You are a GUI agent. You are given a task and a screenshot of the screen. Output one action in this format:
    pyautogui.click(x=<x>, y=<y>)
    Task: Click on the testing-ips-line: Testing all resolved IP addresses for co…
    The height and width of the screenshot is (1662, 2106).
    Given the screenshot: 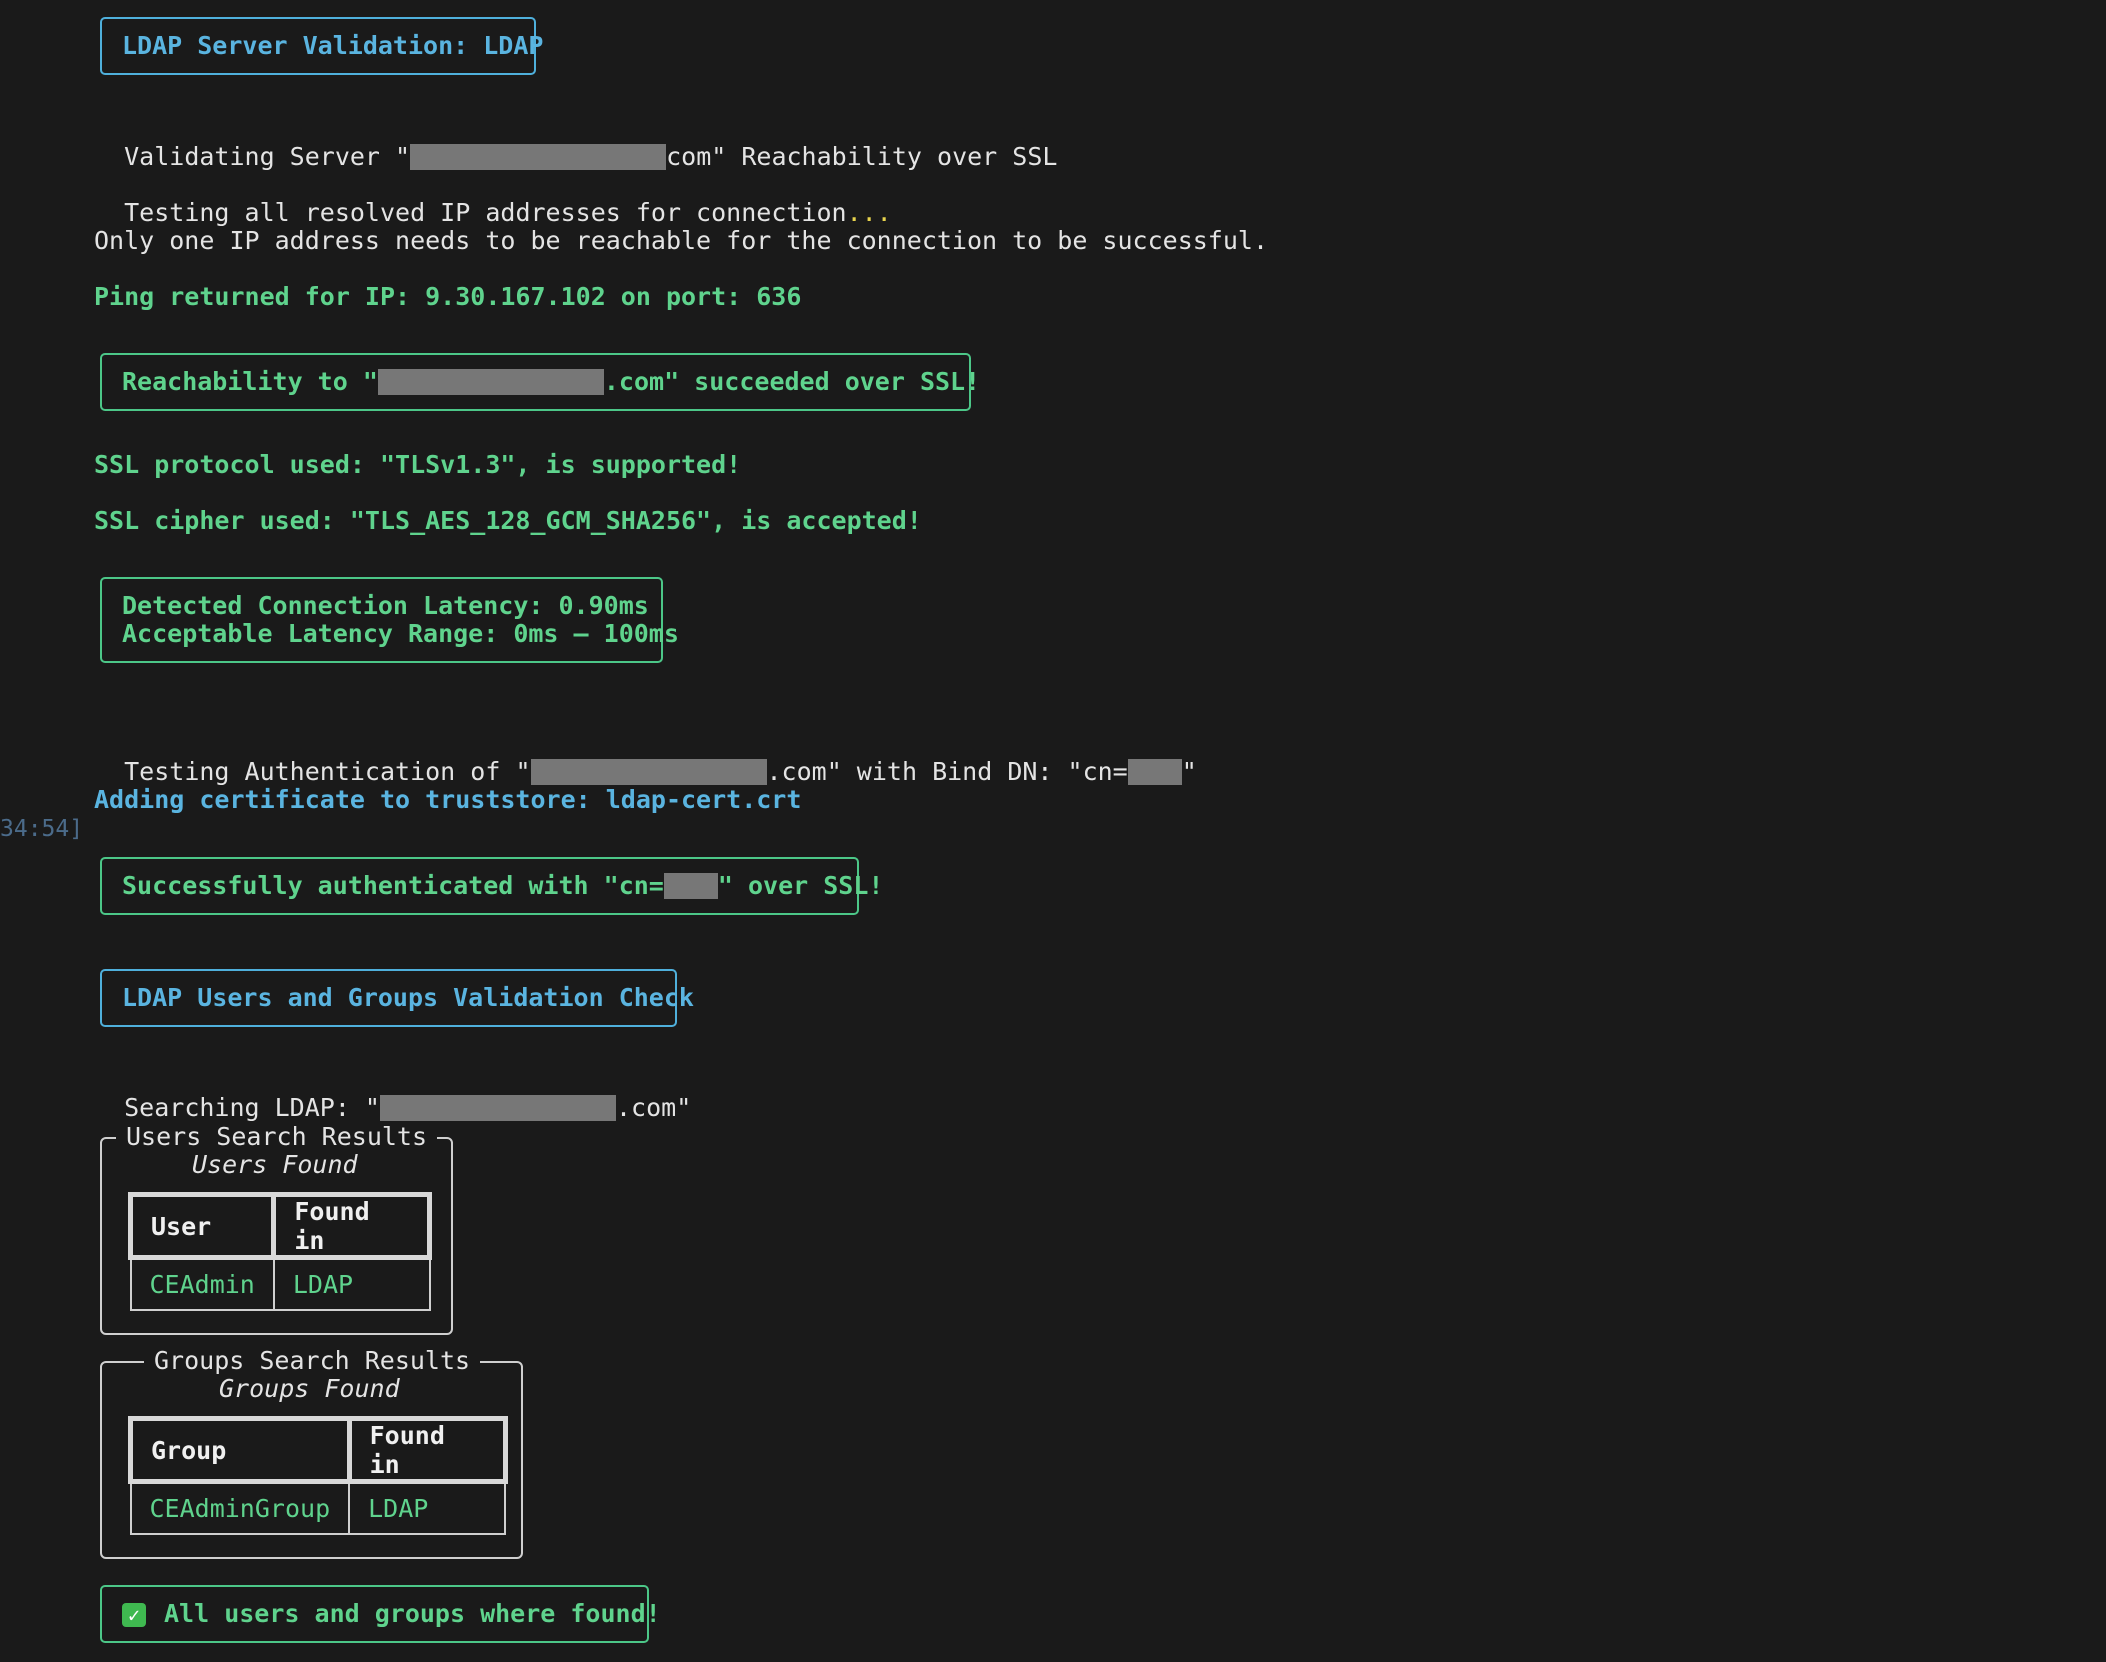 What is the action you would take?
    pyautogui.click(x=493, y=199)
    